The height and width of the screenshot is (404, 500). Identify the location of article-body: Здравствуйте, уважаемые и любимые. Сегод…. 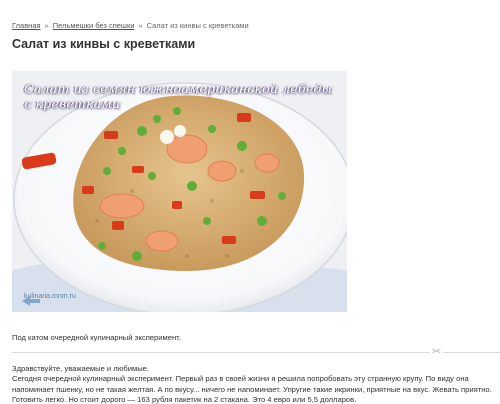
(255, 384).